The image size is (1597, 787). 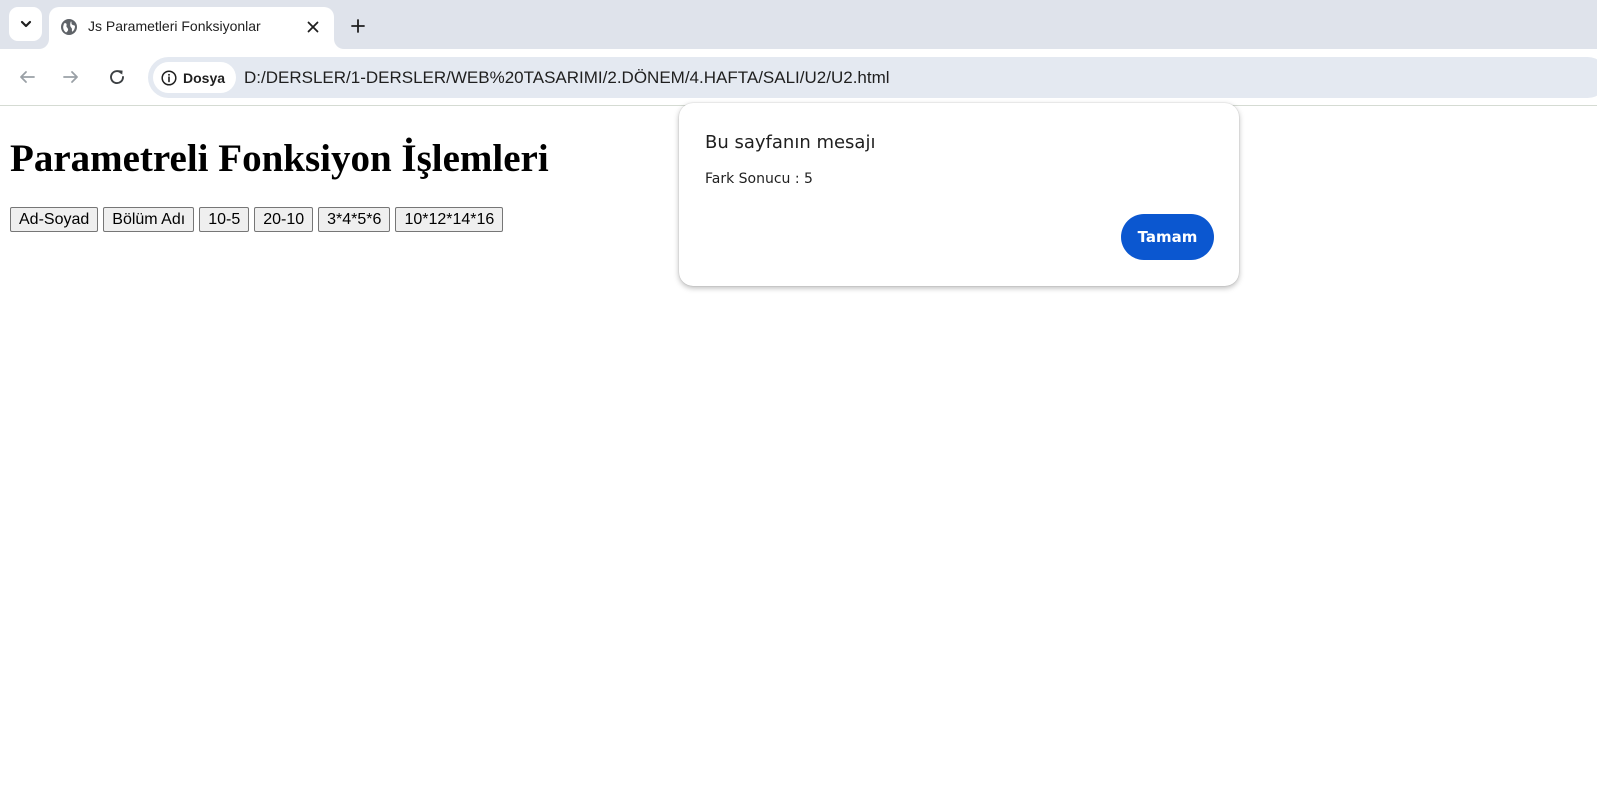 I want to click on dialog-message: Fark Sonucu : 5, so click(x=759, y=179).